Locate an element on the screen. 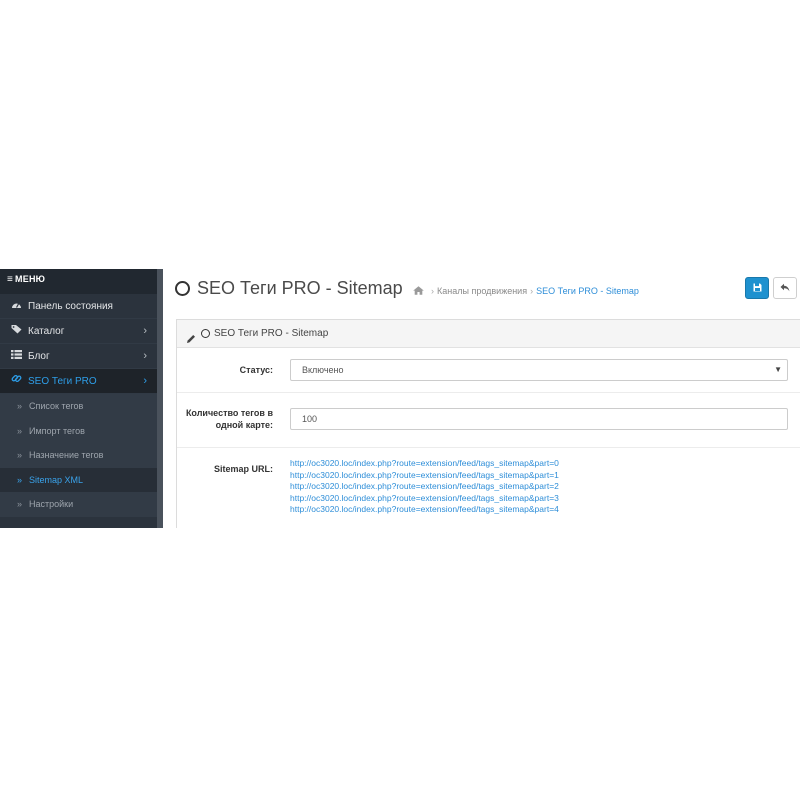  tags-per-map-input: 100 is located at coordinates (539, 419).